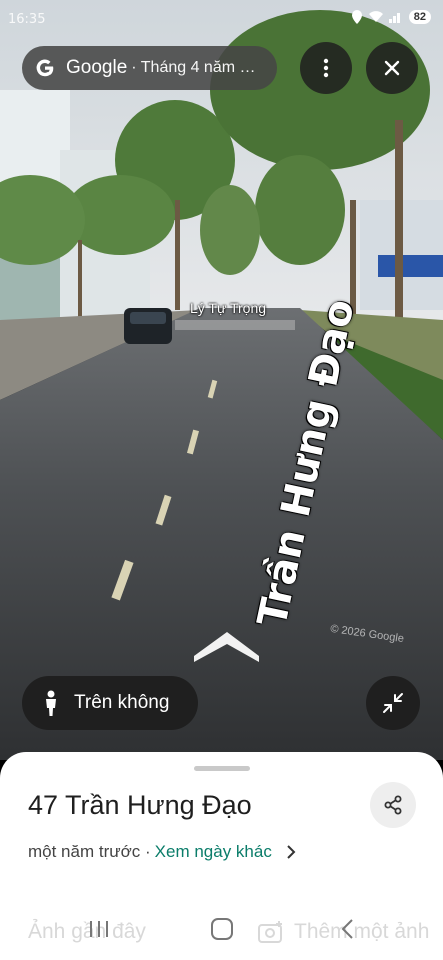  What do you see at coordinates (140, 805) in the screenshot?
I see `address-title: 47 Trần Hưng Đạo` at bounding box center [140, 805].